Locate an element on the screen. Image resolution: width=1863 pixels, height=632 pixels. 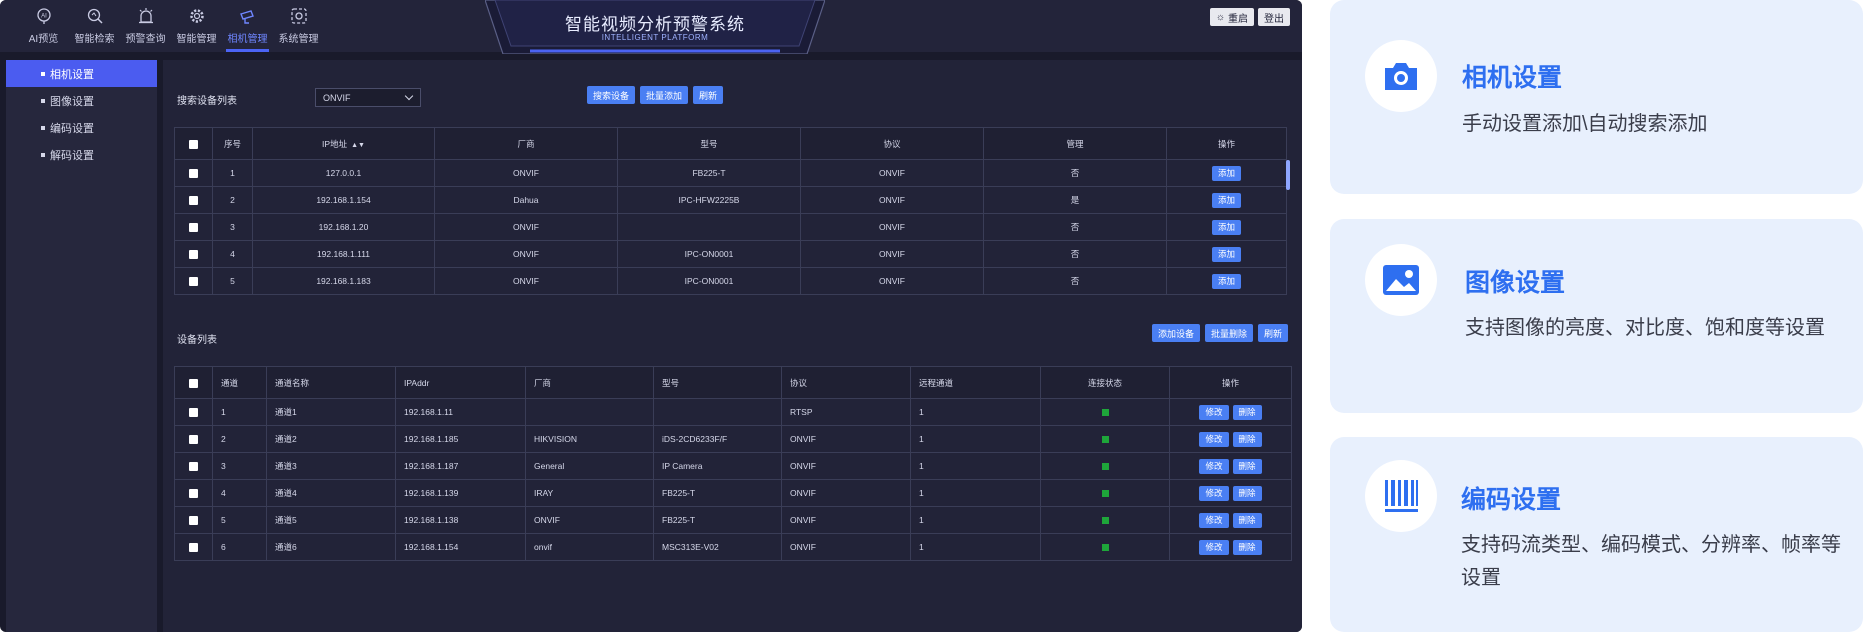
column-header: 操作 is located at coordinates (1230, 382).